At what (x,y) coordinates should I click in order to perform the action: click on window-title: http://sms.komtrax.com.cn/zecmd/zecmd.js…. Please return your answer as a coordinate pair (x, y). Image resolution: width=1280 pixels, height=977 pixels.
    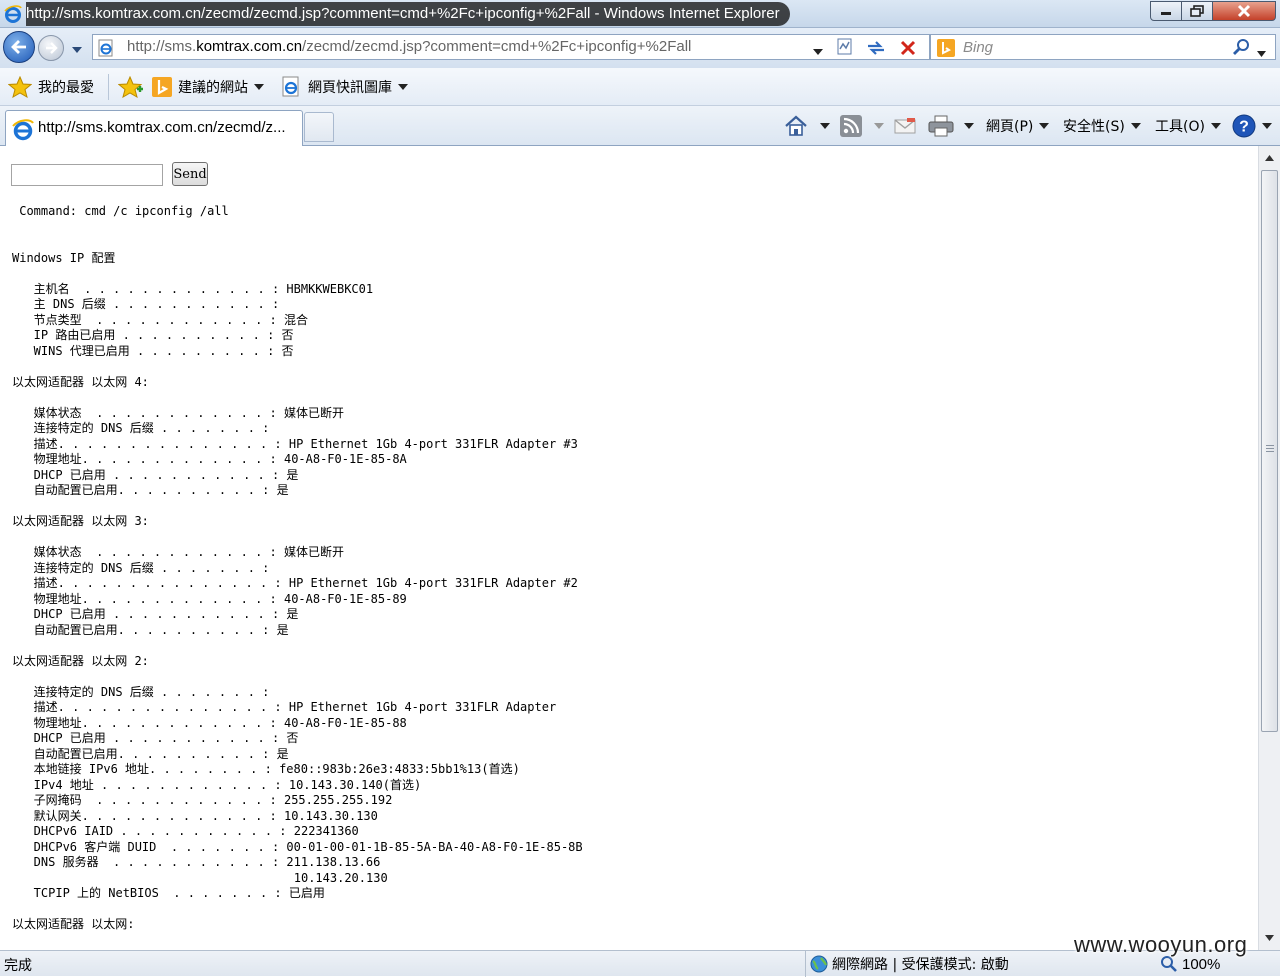
    Looking at the image, I should click on (408, 14).